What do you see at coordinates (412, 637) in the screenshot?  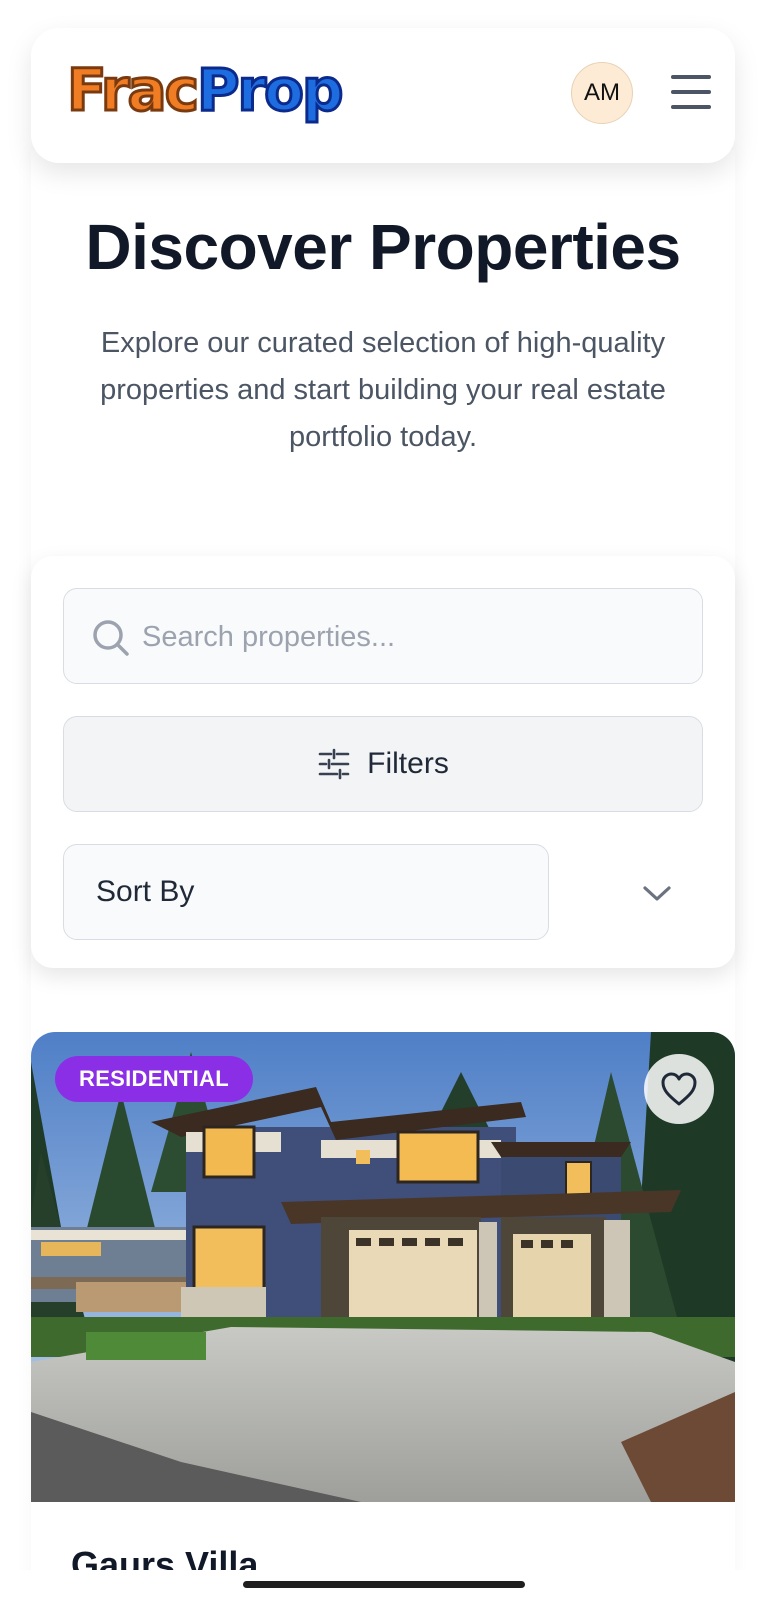 I see `search-input` at bounding box center [412, 637].